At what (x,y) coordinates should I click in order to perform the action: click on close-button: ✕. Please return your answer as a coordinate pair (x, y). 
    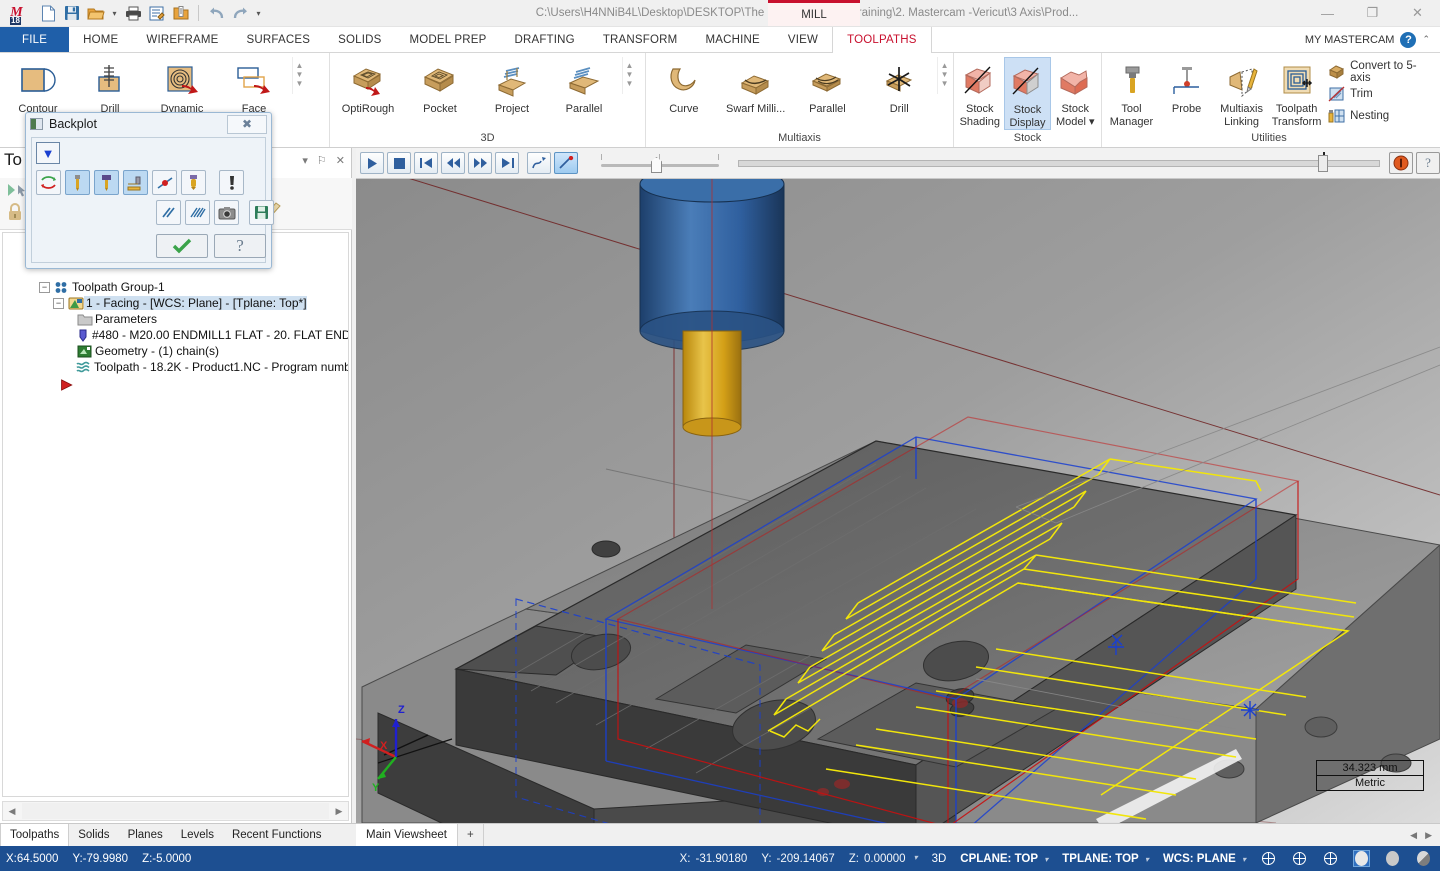
    Looking at the image, I should click on (1417, 13).